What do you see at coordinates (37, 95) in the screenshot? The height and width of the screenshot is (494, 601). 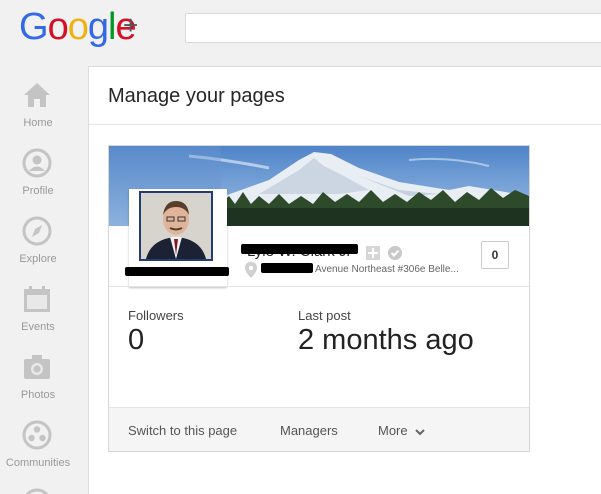 I see `home-icon` at bounding box center [37, 95].